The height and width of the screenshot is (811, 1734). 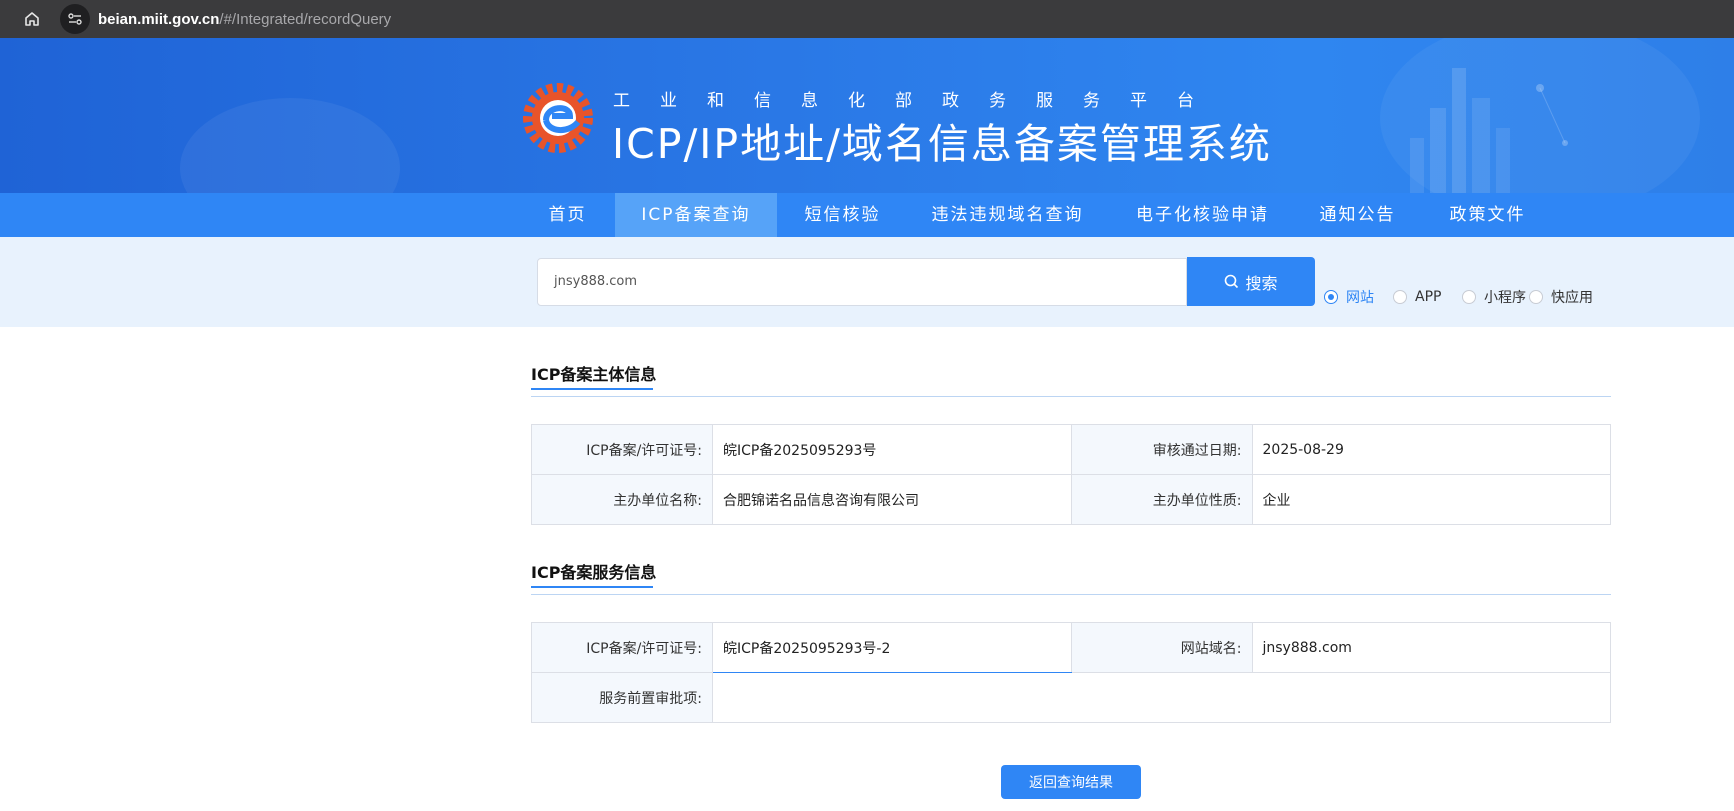 I want to click on radio-website: 网站, so click(x=1349, y=297).